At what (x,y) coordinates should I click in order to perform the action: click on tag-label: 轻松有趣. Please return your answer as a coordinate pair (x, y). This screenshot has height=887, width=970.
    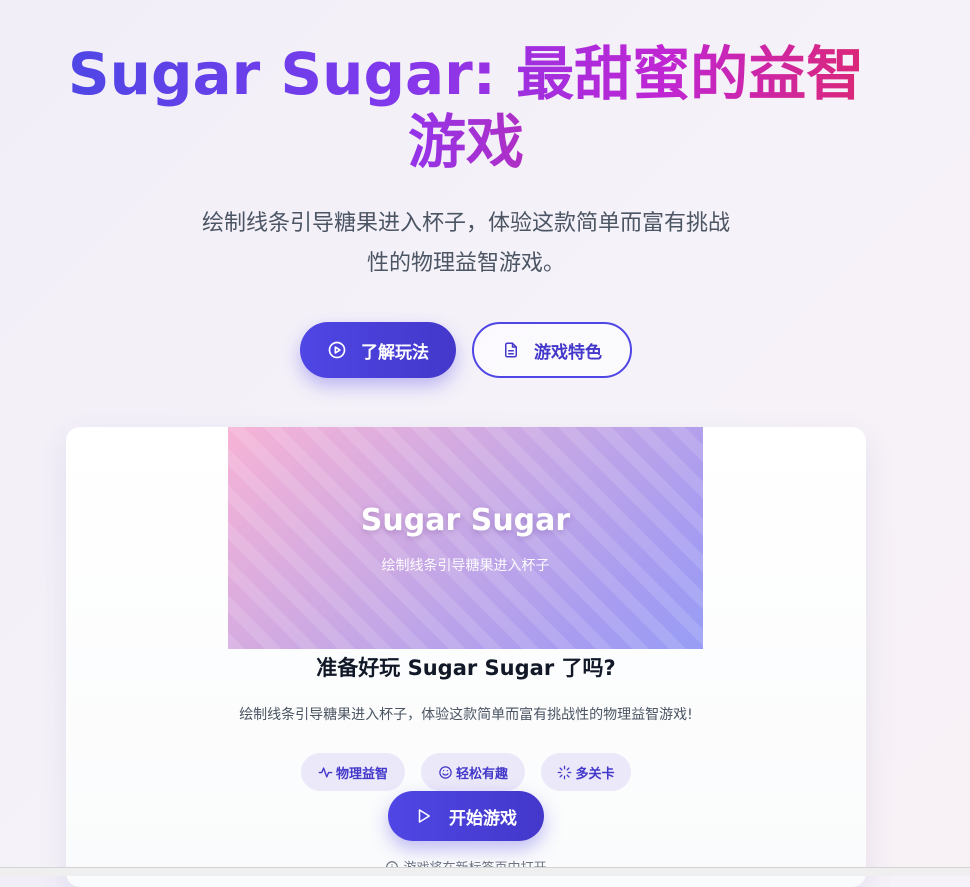
    Looking at the image, I should click on (481, 774).